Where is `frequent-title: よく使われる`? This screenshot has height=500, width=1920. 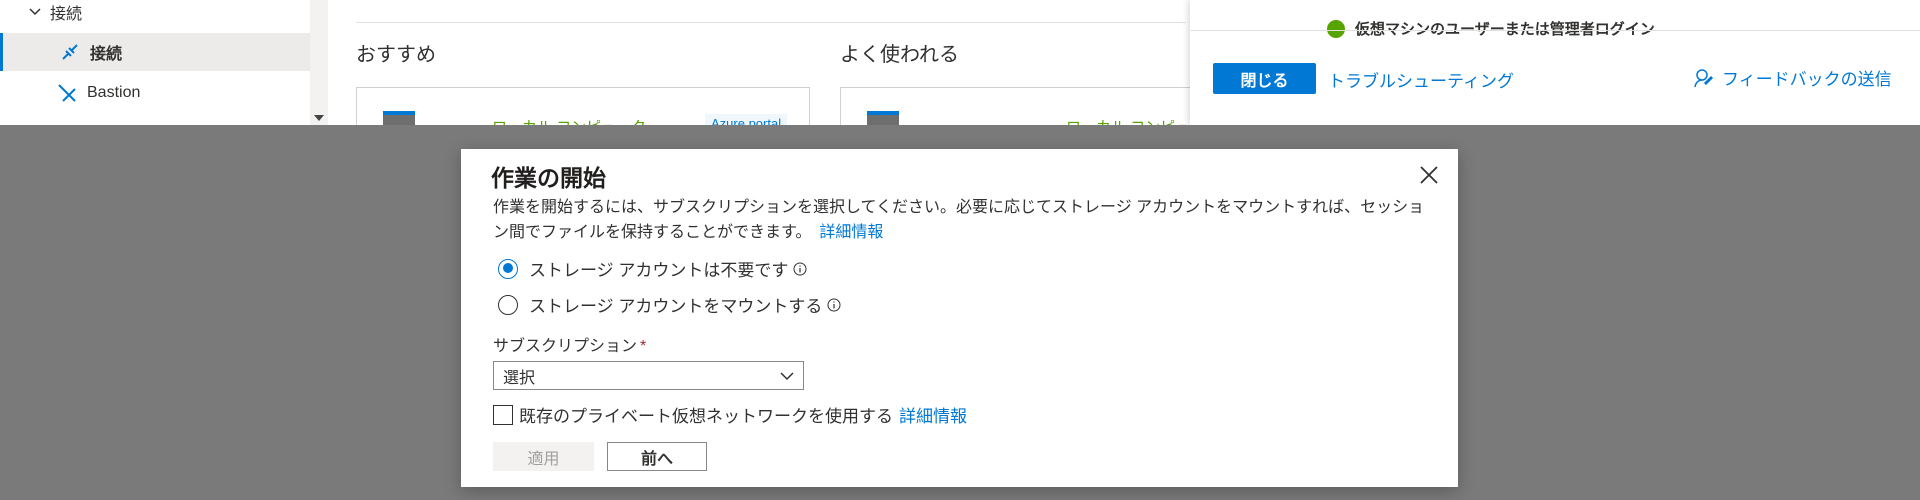
frequent-title: よく使われる is located at coordinates (899, 55).